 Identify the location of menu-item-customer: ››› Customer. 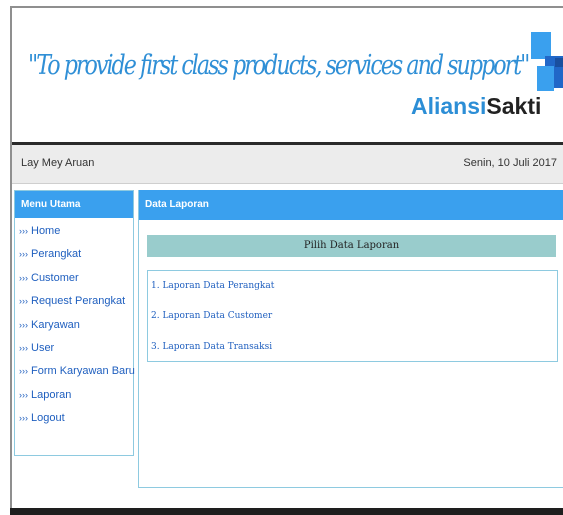
(76, 283).